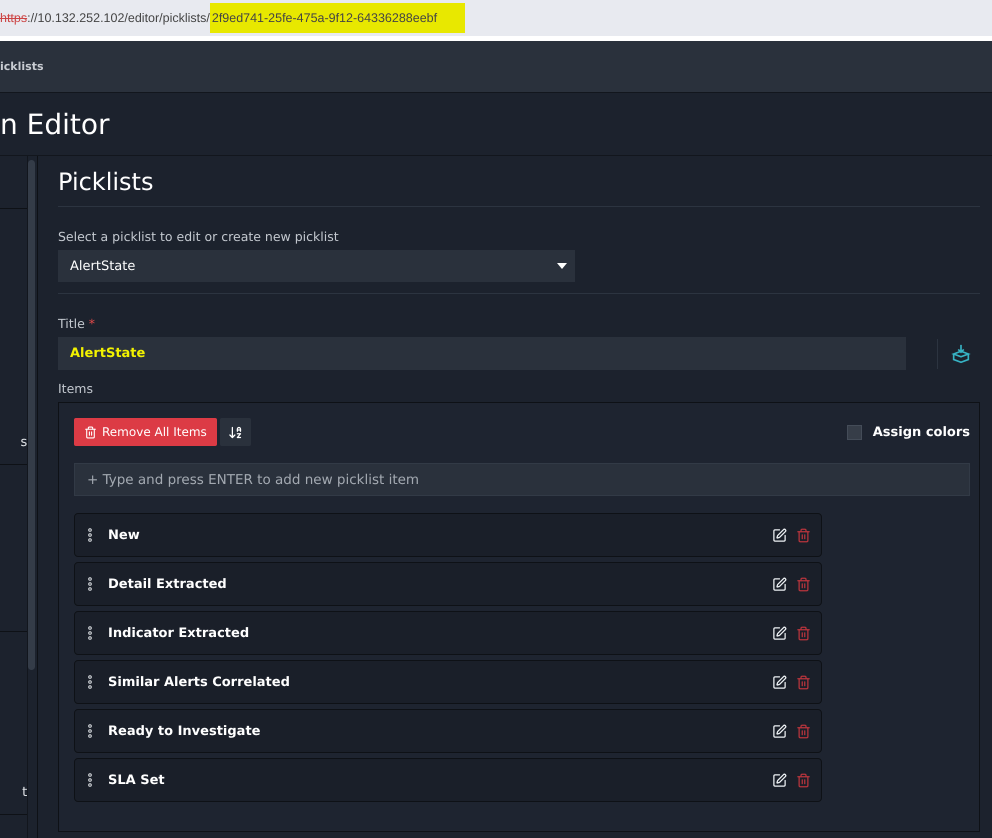 This screenshot has width=992, height=838. Describe the element at coordinates (71, 323) in the screenshot. I see `title-label: Title` at that location.